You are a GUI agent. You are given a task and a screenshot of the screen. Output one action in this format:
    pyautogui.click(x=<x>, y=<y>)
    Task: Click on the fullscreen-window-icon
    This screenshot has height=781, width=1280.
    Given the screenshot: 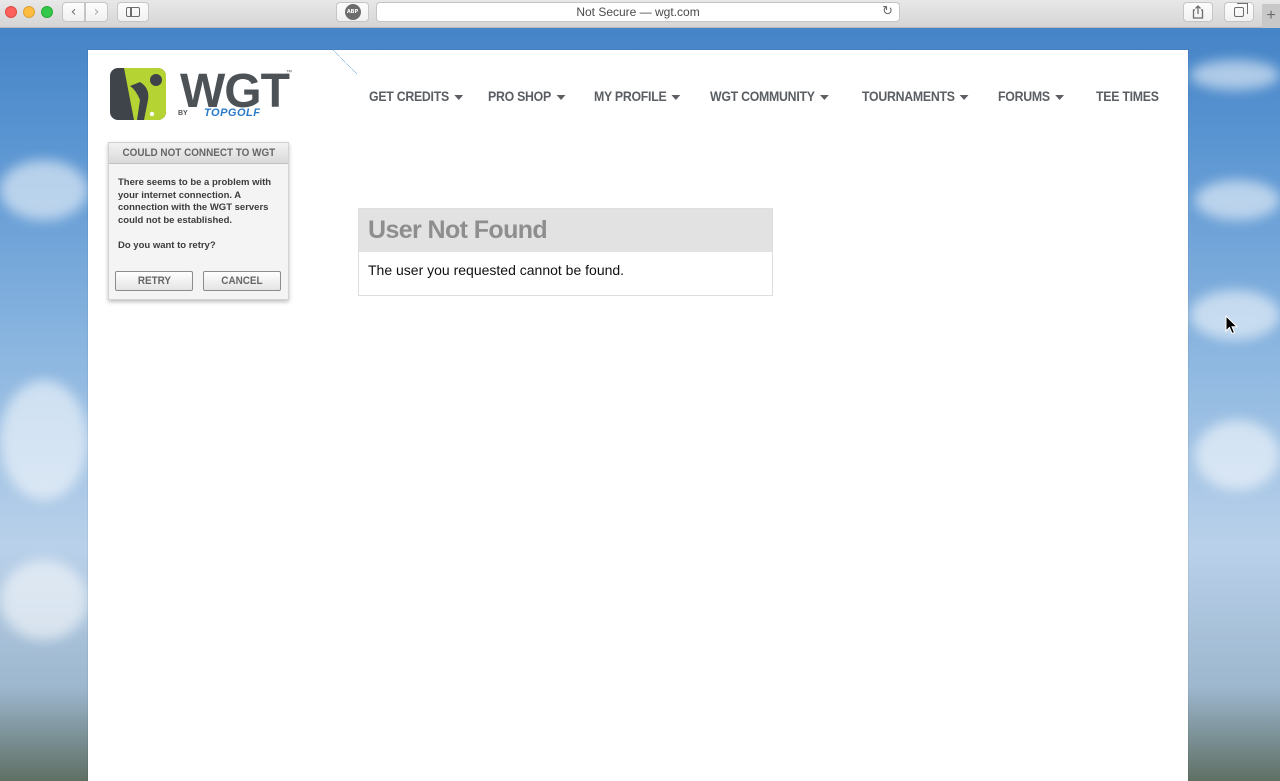 What is the action you would take?
    pyautogui.click(x=47, y=12)
    